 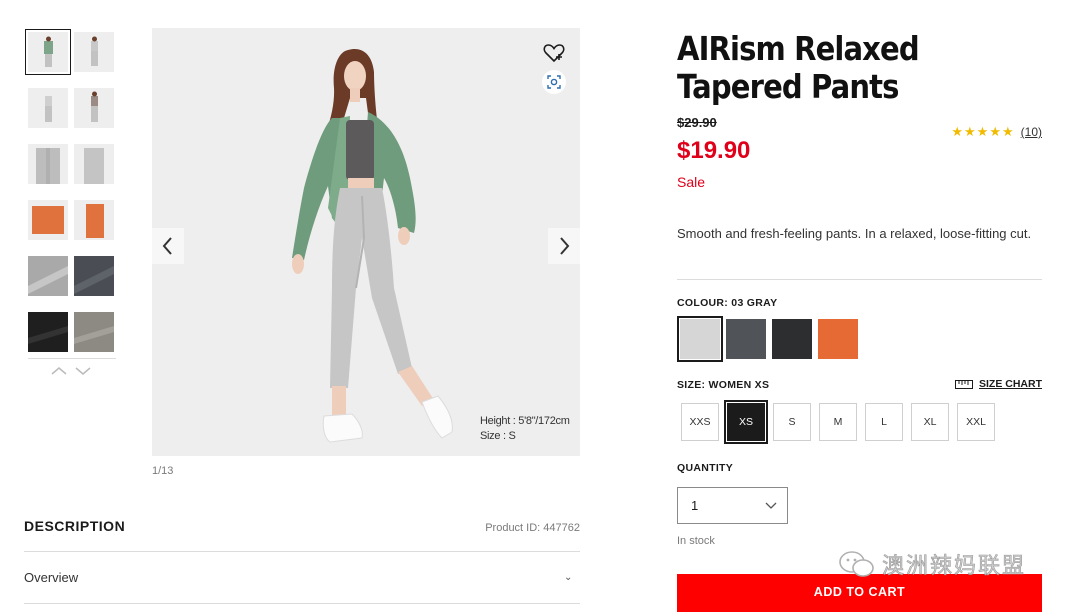 What do you see at coordinates (954, 566) in the screenshot?
I see `watermark-text: 澳洲辣妈联盟` at bounding box center [954, 566].